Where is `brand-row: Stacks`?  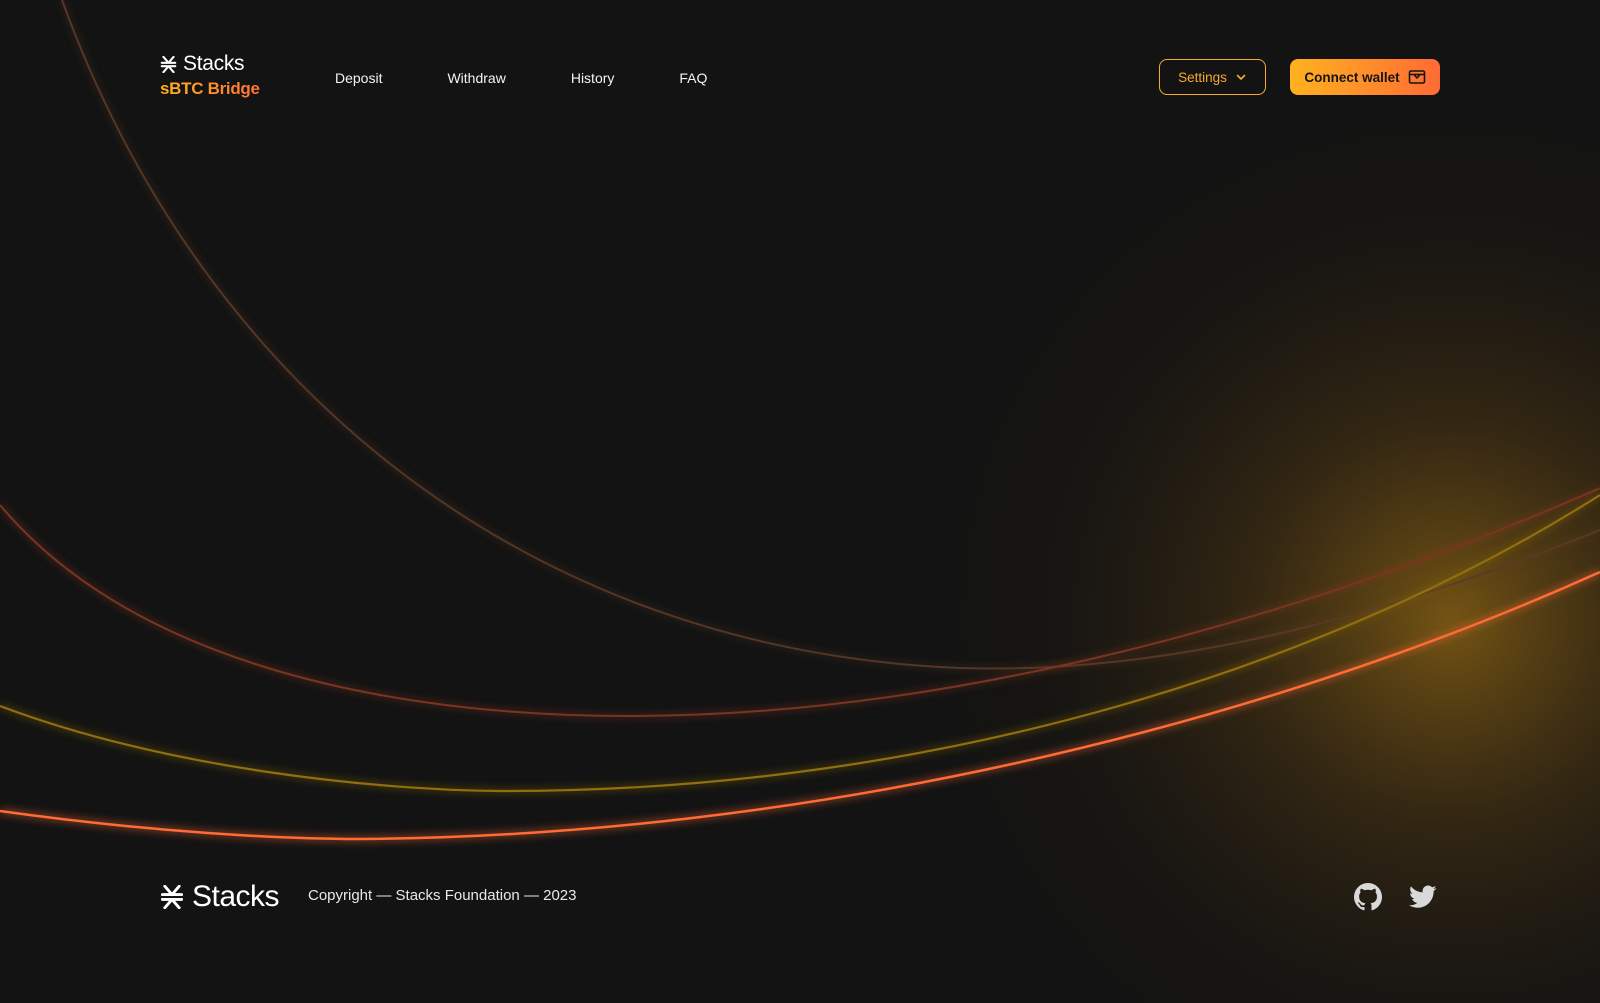
brand-row: Stacks is located at coordinates (215, 64).